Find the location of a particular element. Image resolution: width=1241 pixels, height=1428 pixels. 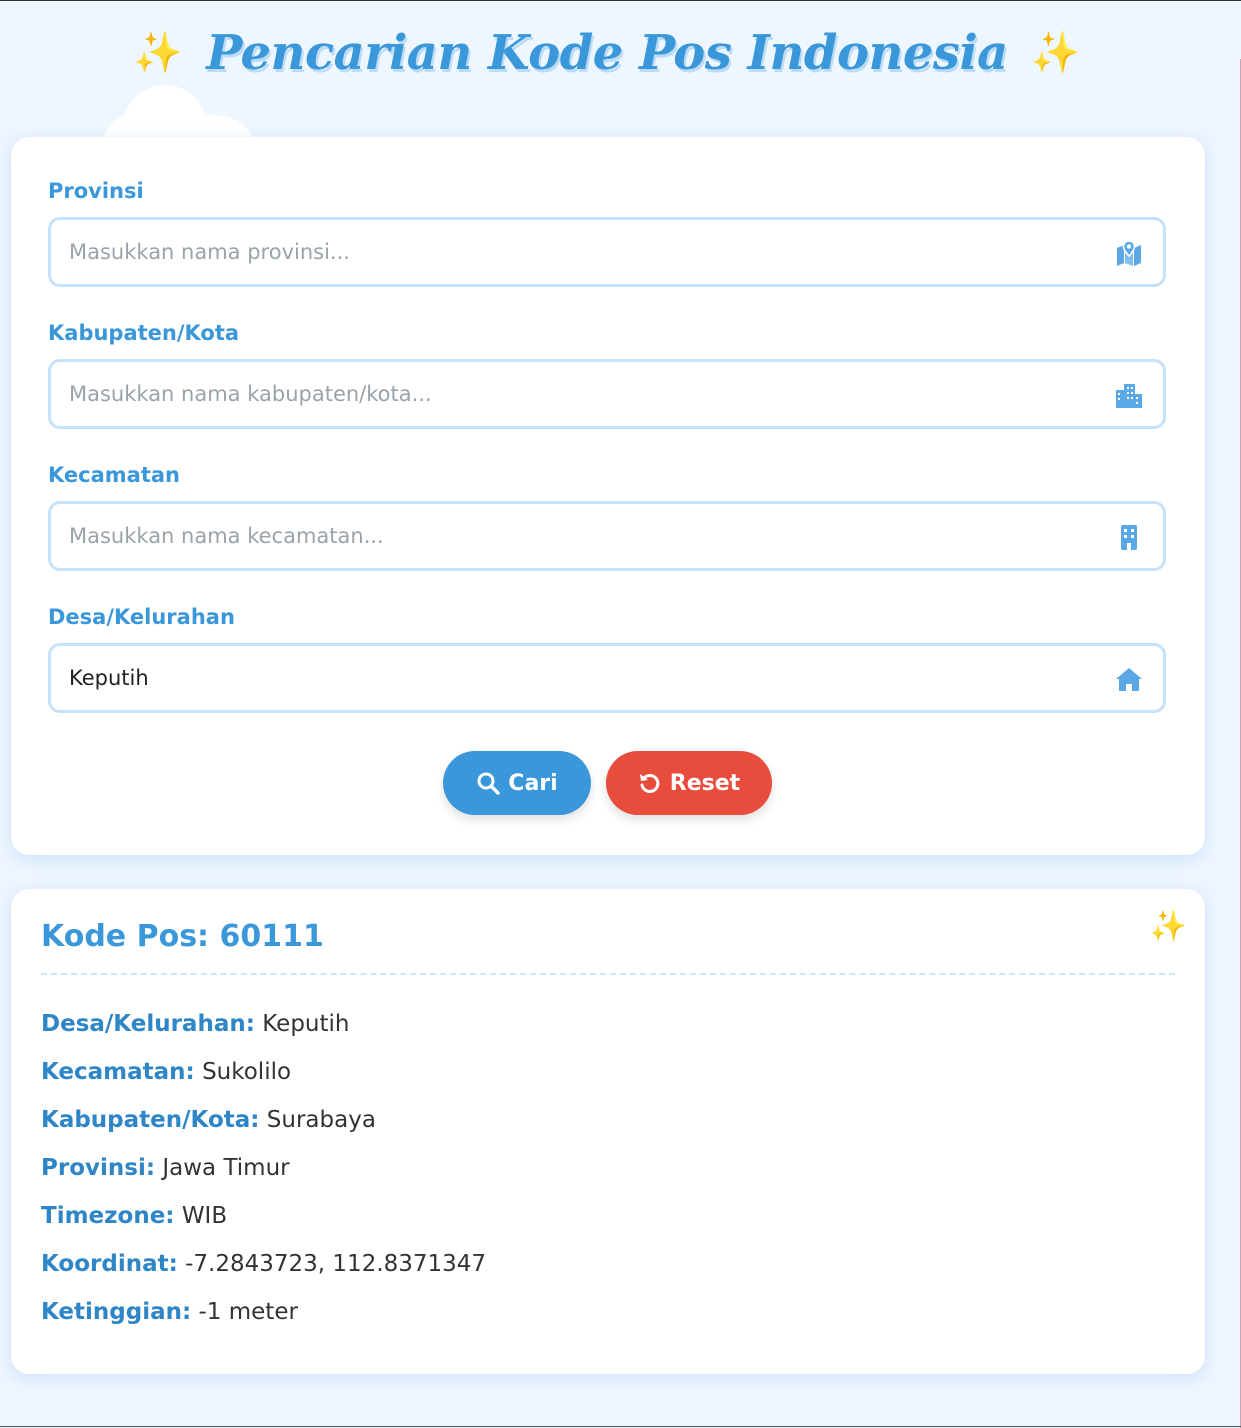

info-label: Kecamatan: is located at coordinates (118, 1072).